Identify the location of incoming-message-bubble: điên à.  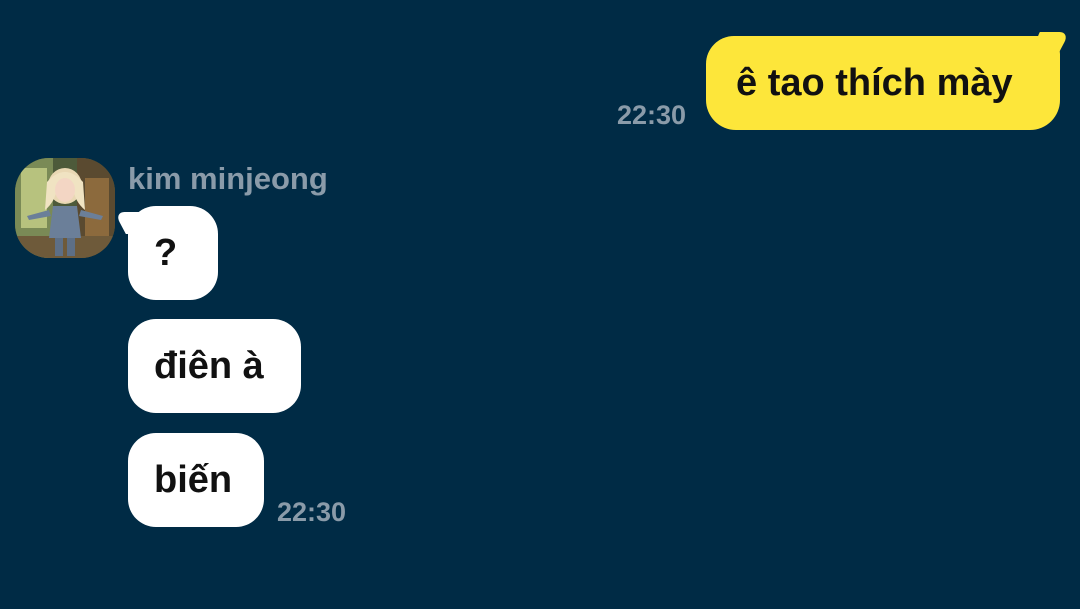
(214, 366).